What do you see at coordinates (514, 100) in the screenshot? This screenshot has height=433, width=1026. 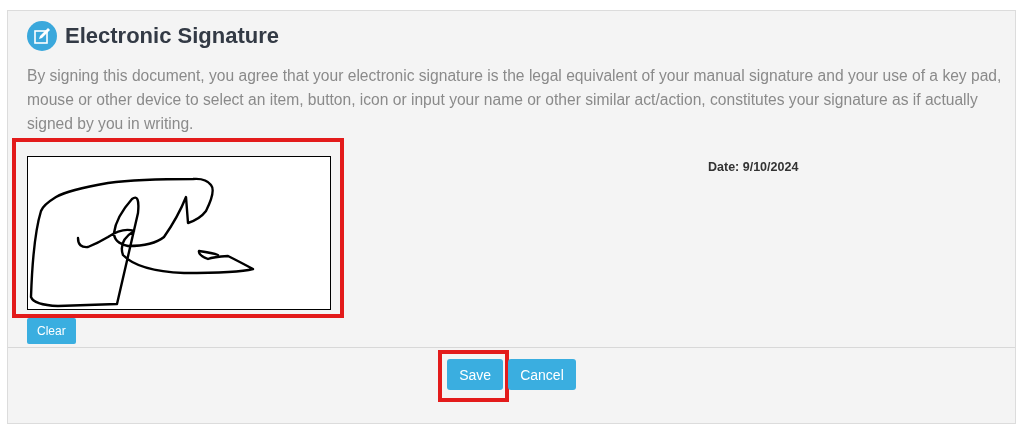 I see `disclaimer-text: By signing this document, you agree that your electronic signature is the legal equivalent of your manual signature and your use of a key pad, mouse or other device to select an item, button, icon or input your name or other similar act/action, constitutes your signature as if actually signed by you in writing.` at bounding box center [514, 100].